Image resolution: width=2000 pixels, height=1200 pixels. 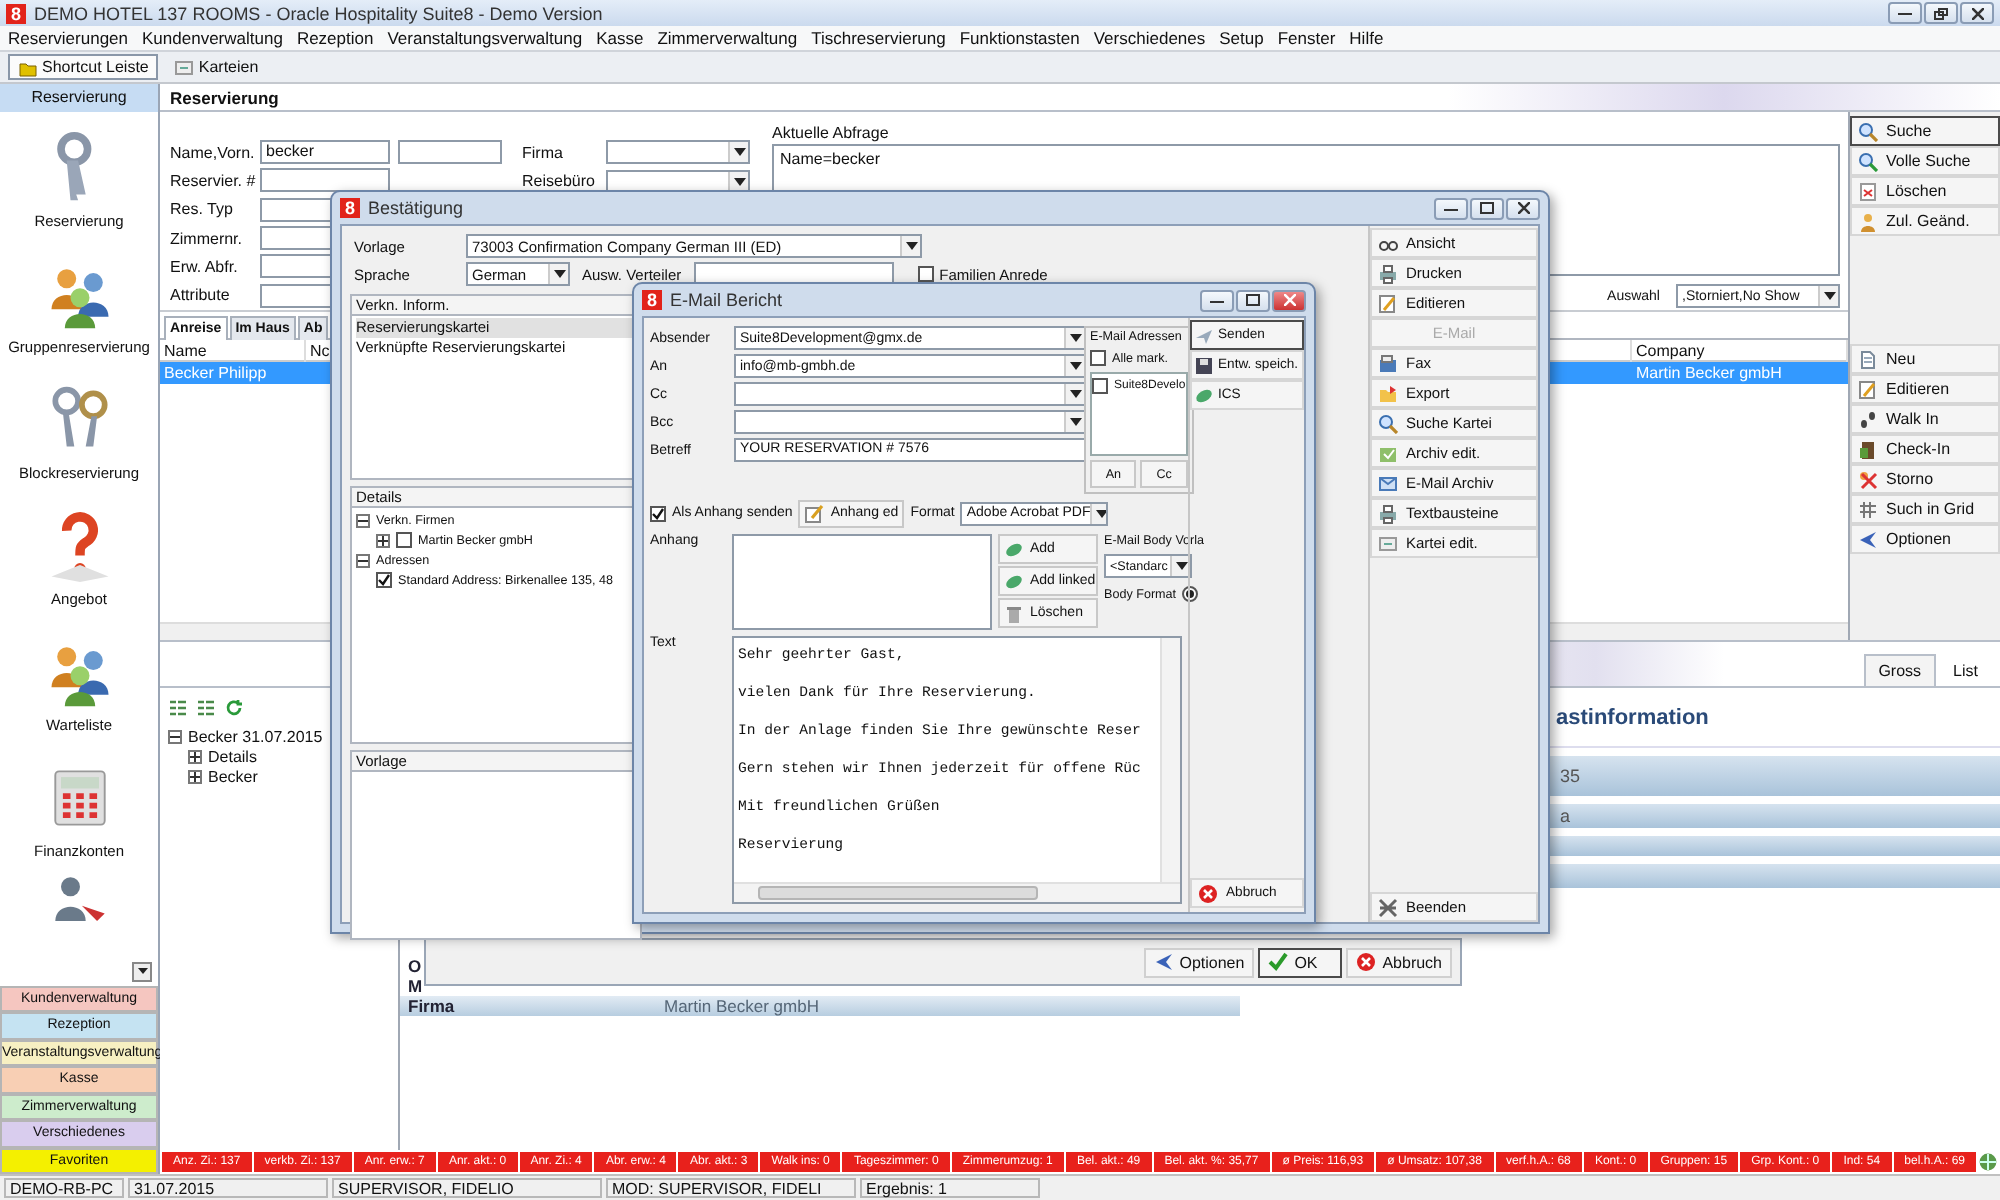 What do you see at coordinates (1199, 962) in the screenshot?
I see `footer-button: Optionen` at bounding box center [1199, 962].